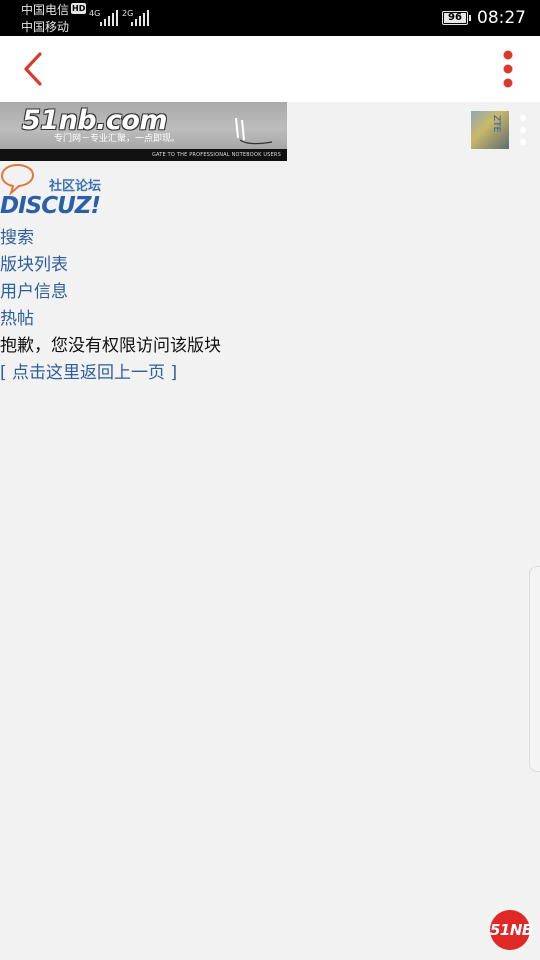  I want to click on floating-51nb-button: 51NB, so click(511, 930).